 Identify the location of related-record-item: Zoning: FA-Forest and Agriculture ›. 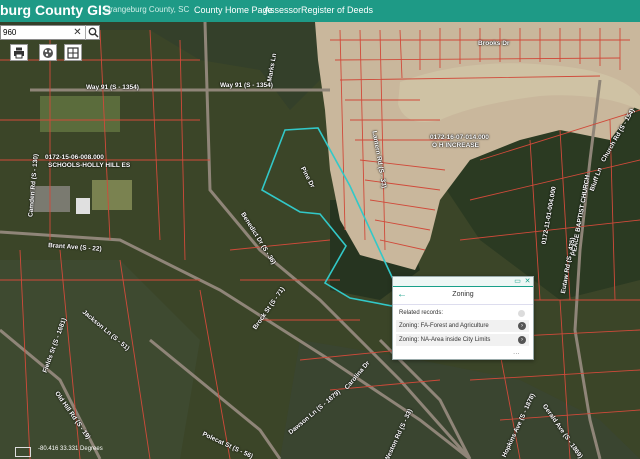
(462, 326).